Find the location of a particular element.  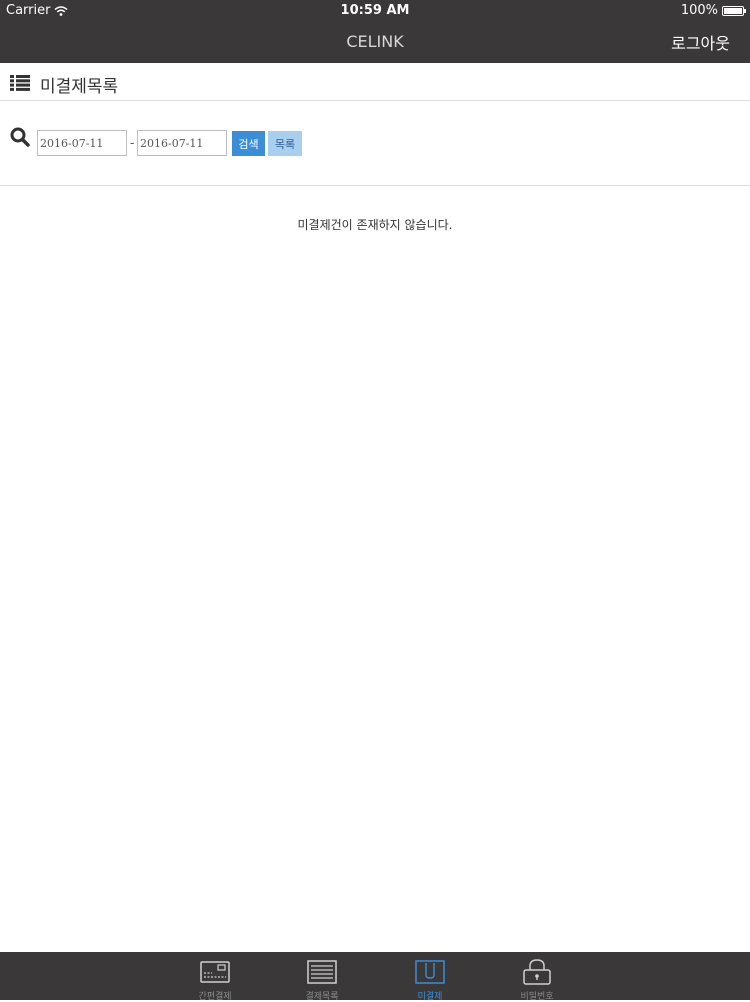

logout-button: 로그아웃 is located at coordinates (700, 42).